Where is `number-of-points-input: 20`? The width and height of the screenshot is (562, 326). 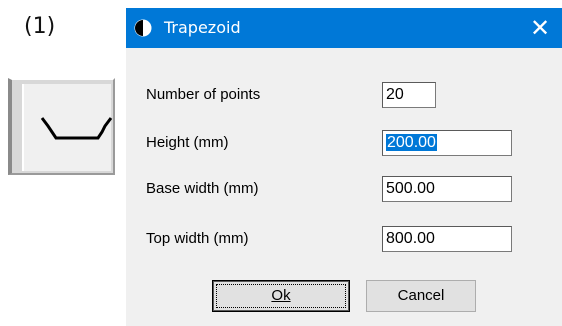
number-of-points-input: 20 is located at coordinates (409, 95).